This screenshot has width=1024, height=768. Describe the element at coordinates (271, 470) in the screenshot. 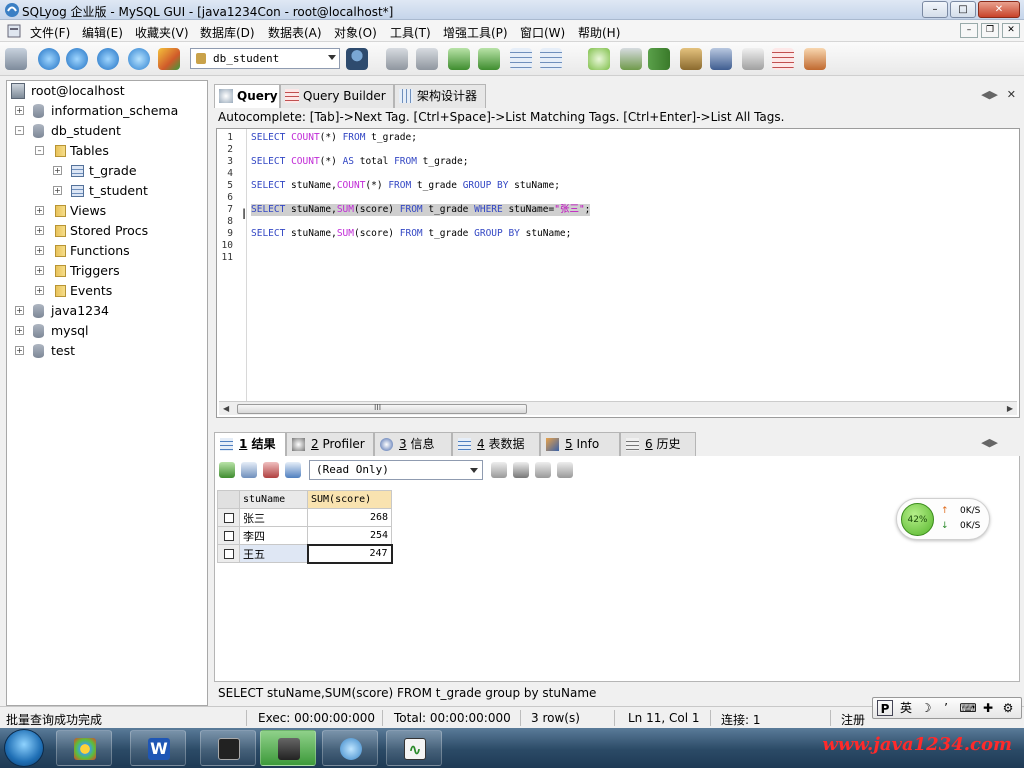

I see `delete-row-icon` at that location.